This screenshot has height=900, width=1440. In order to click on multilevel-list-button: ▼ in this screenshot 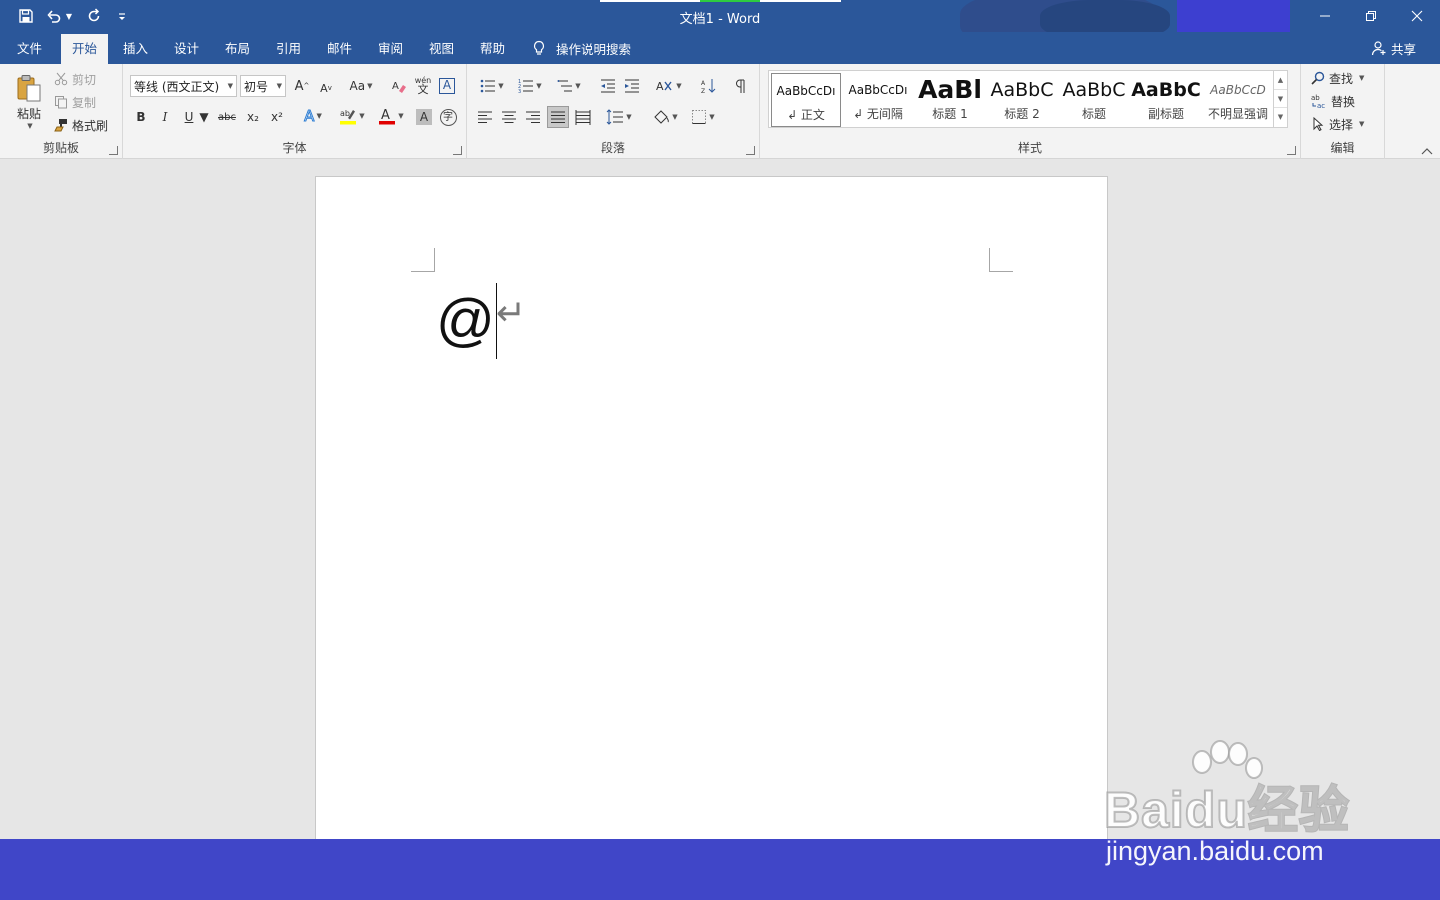, I will do `click(569, 86)`.